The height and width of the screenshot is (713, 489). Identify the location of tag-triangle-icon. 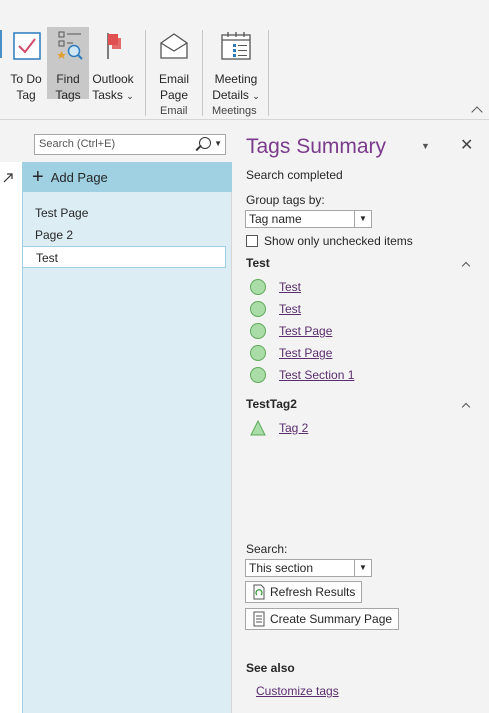
(258, 428).